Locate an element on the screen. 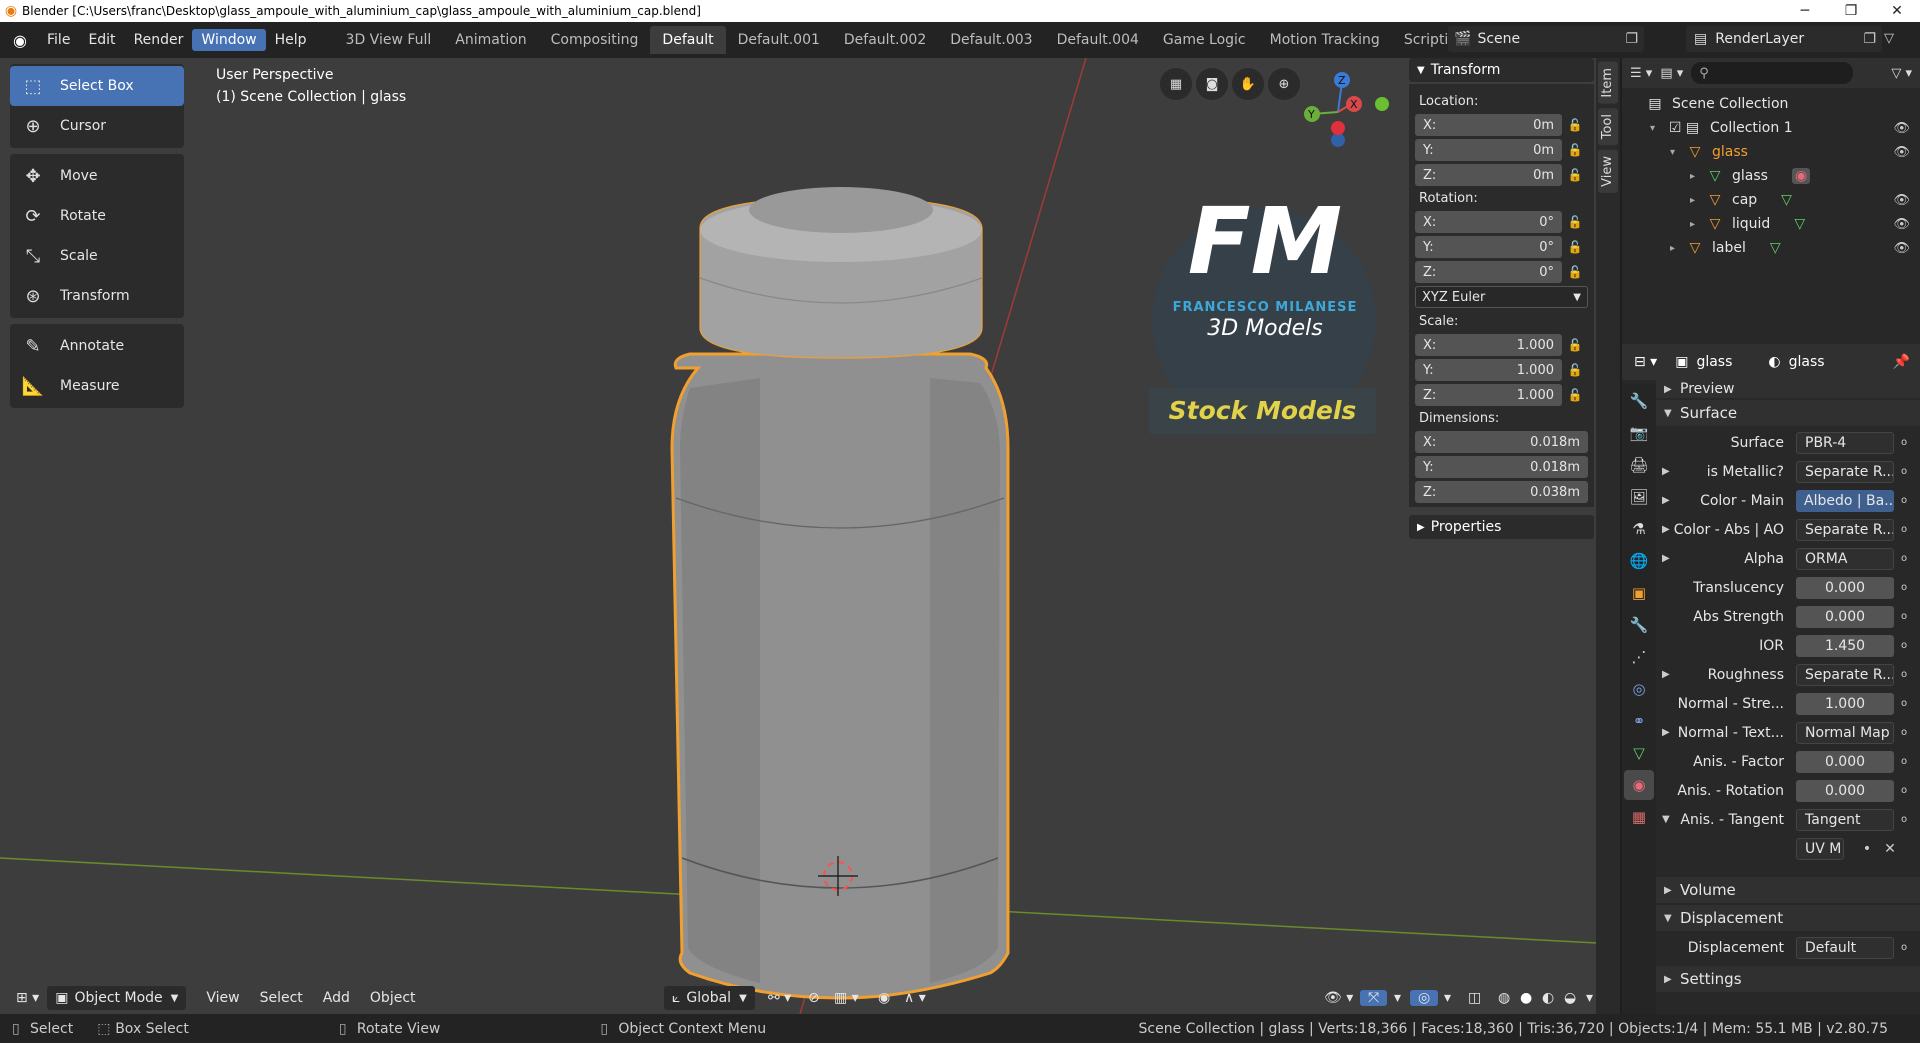 The width and height of the screenshot is (1920, 1043). location-field: Y: 0m is located at coordinates (1488, 150).